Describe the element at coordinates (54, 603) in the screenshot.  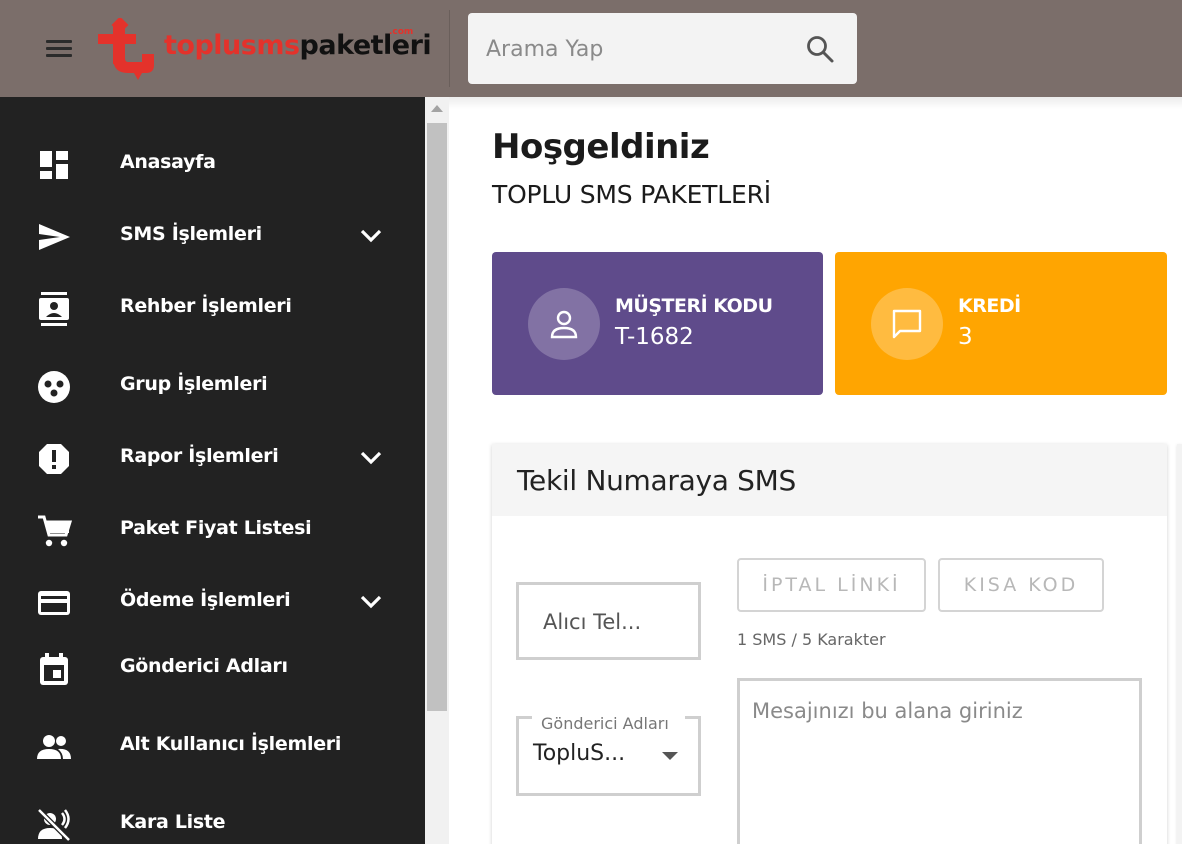
I see `credit-card-icon` at that location.